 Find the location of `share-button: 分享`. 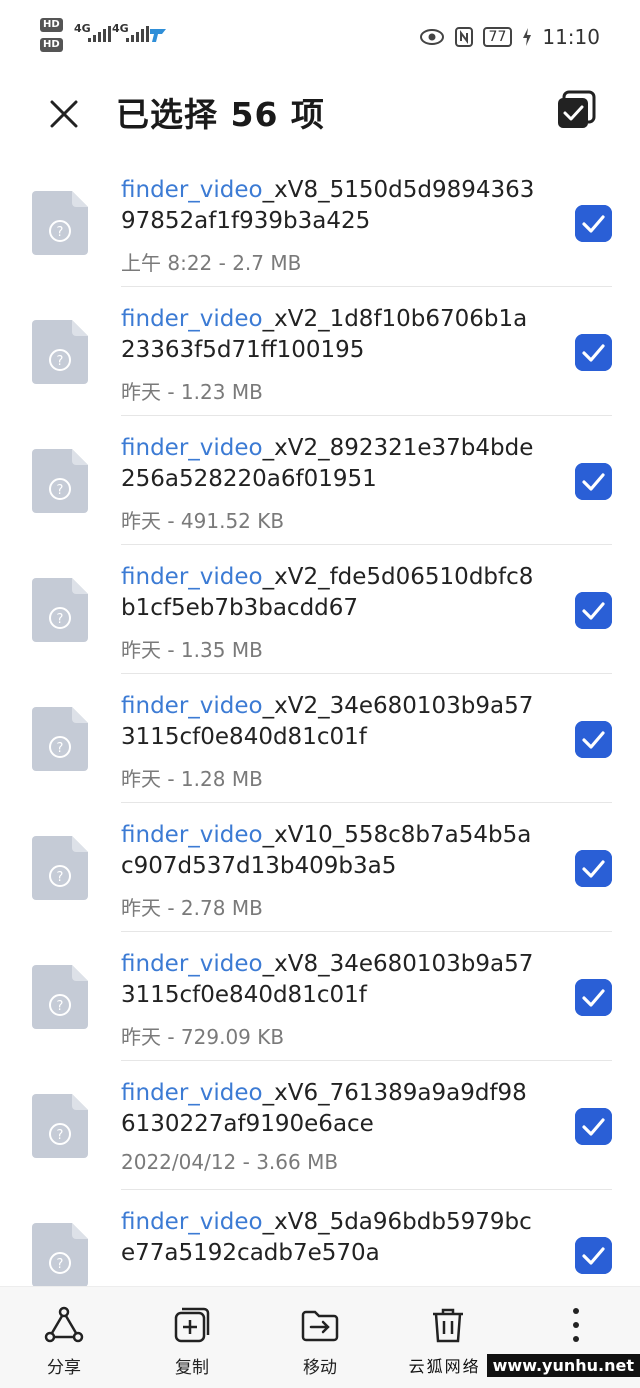

share-button: 分享 is located at coordinates (64, 1337).